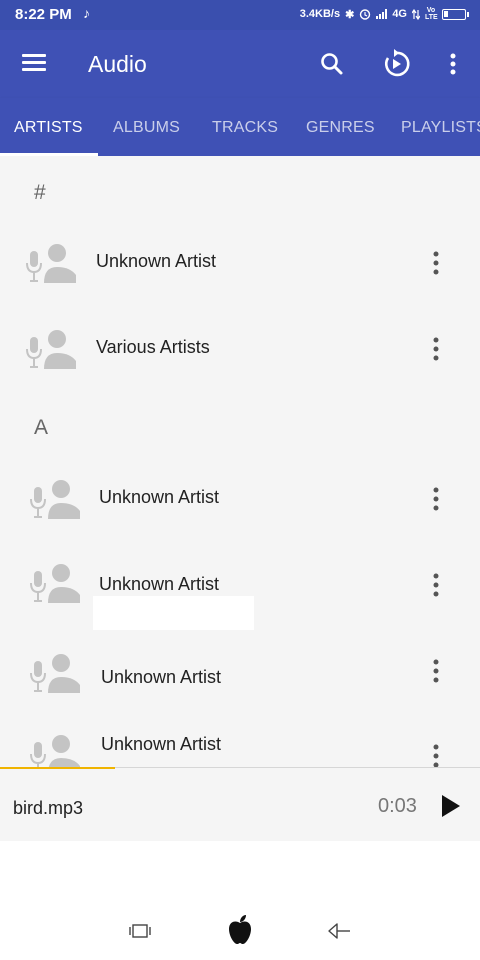 The image size is (480, 960). What do you see at coordinates (431, 14) in the screenshot?
I see `volte-label: Vo LTE` at bounding box center [431, 14].